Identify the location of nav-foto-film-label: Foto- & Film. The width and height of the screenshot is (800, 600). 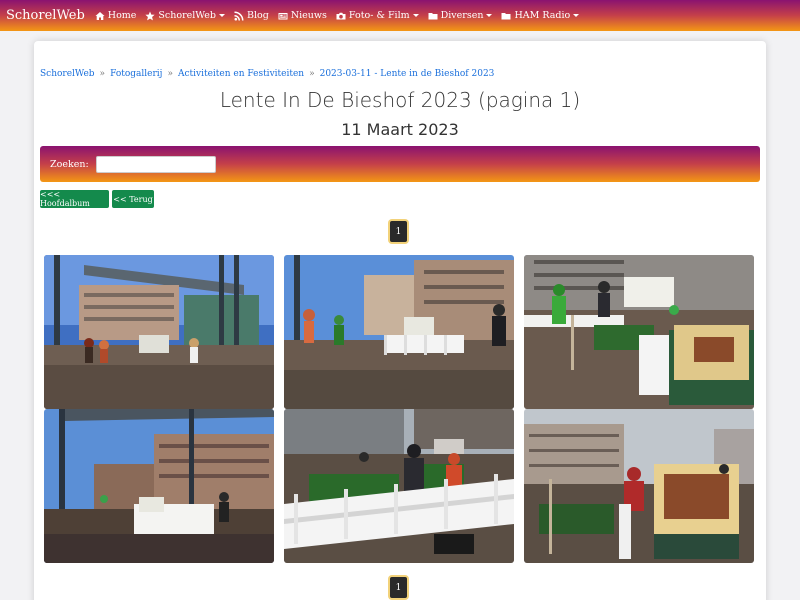
(379, 15).